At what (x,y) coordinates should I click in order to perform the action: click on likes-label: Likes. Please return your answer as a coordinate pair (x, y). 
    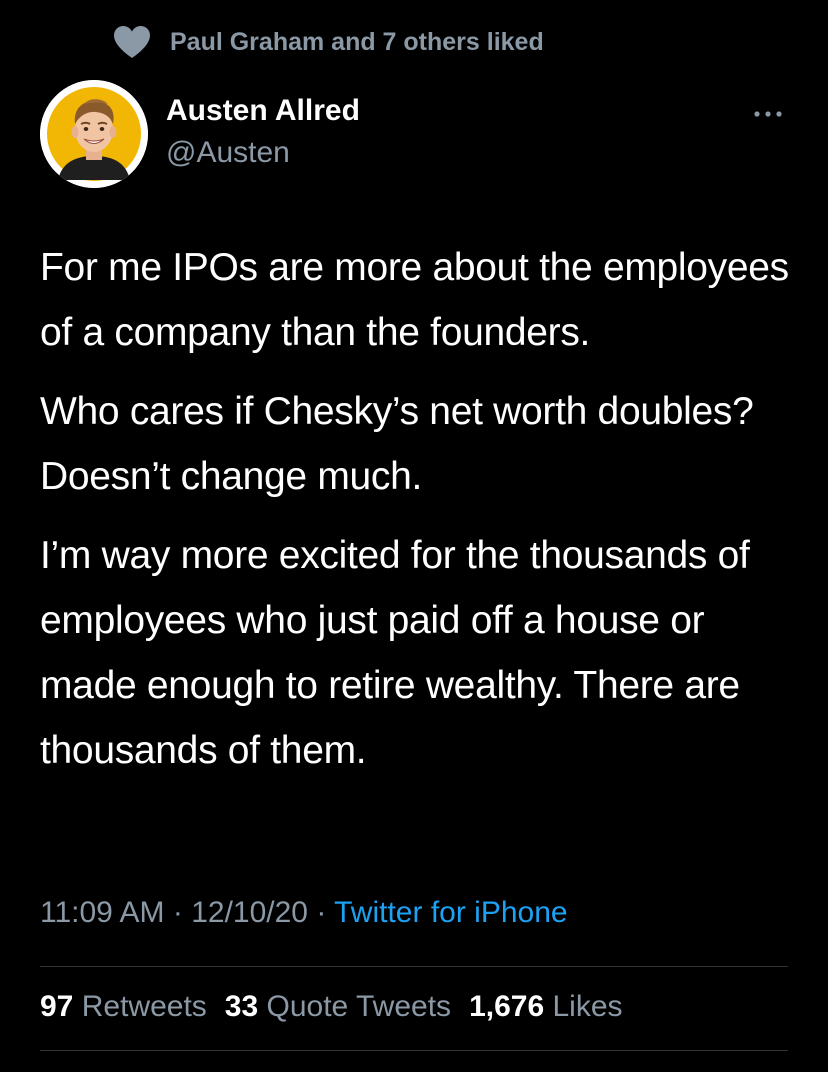
    Looking at the image, I should click on (587, 1006).